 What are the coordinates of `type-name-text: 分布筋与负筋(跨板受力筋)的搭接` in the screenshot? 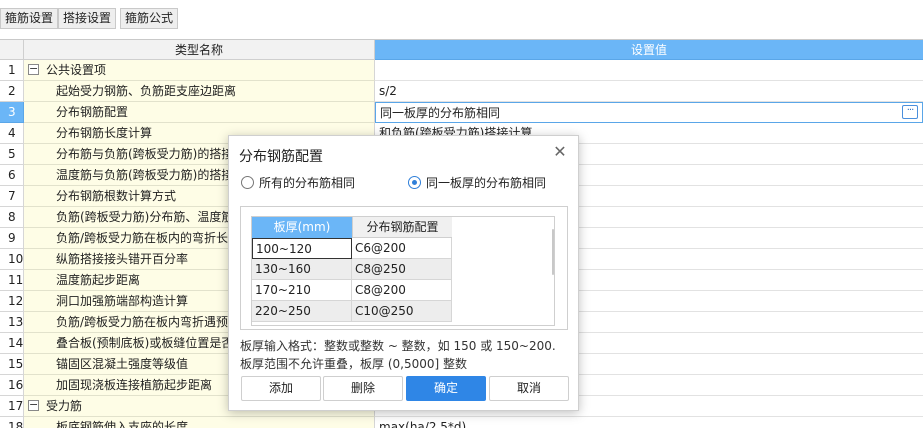 It's located at (145, 154).